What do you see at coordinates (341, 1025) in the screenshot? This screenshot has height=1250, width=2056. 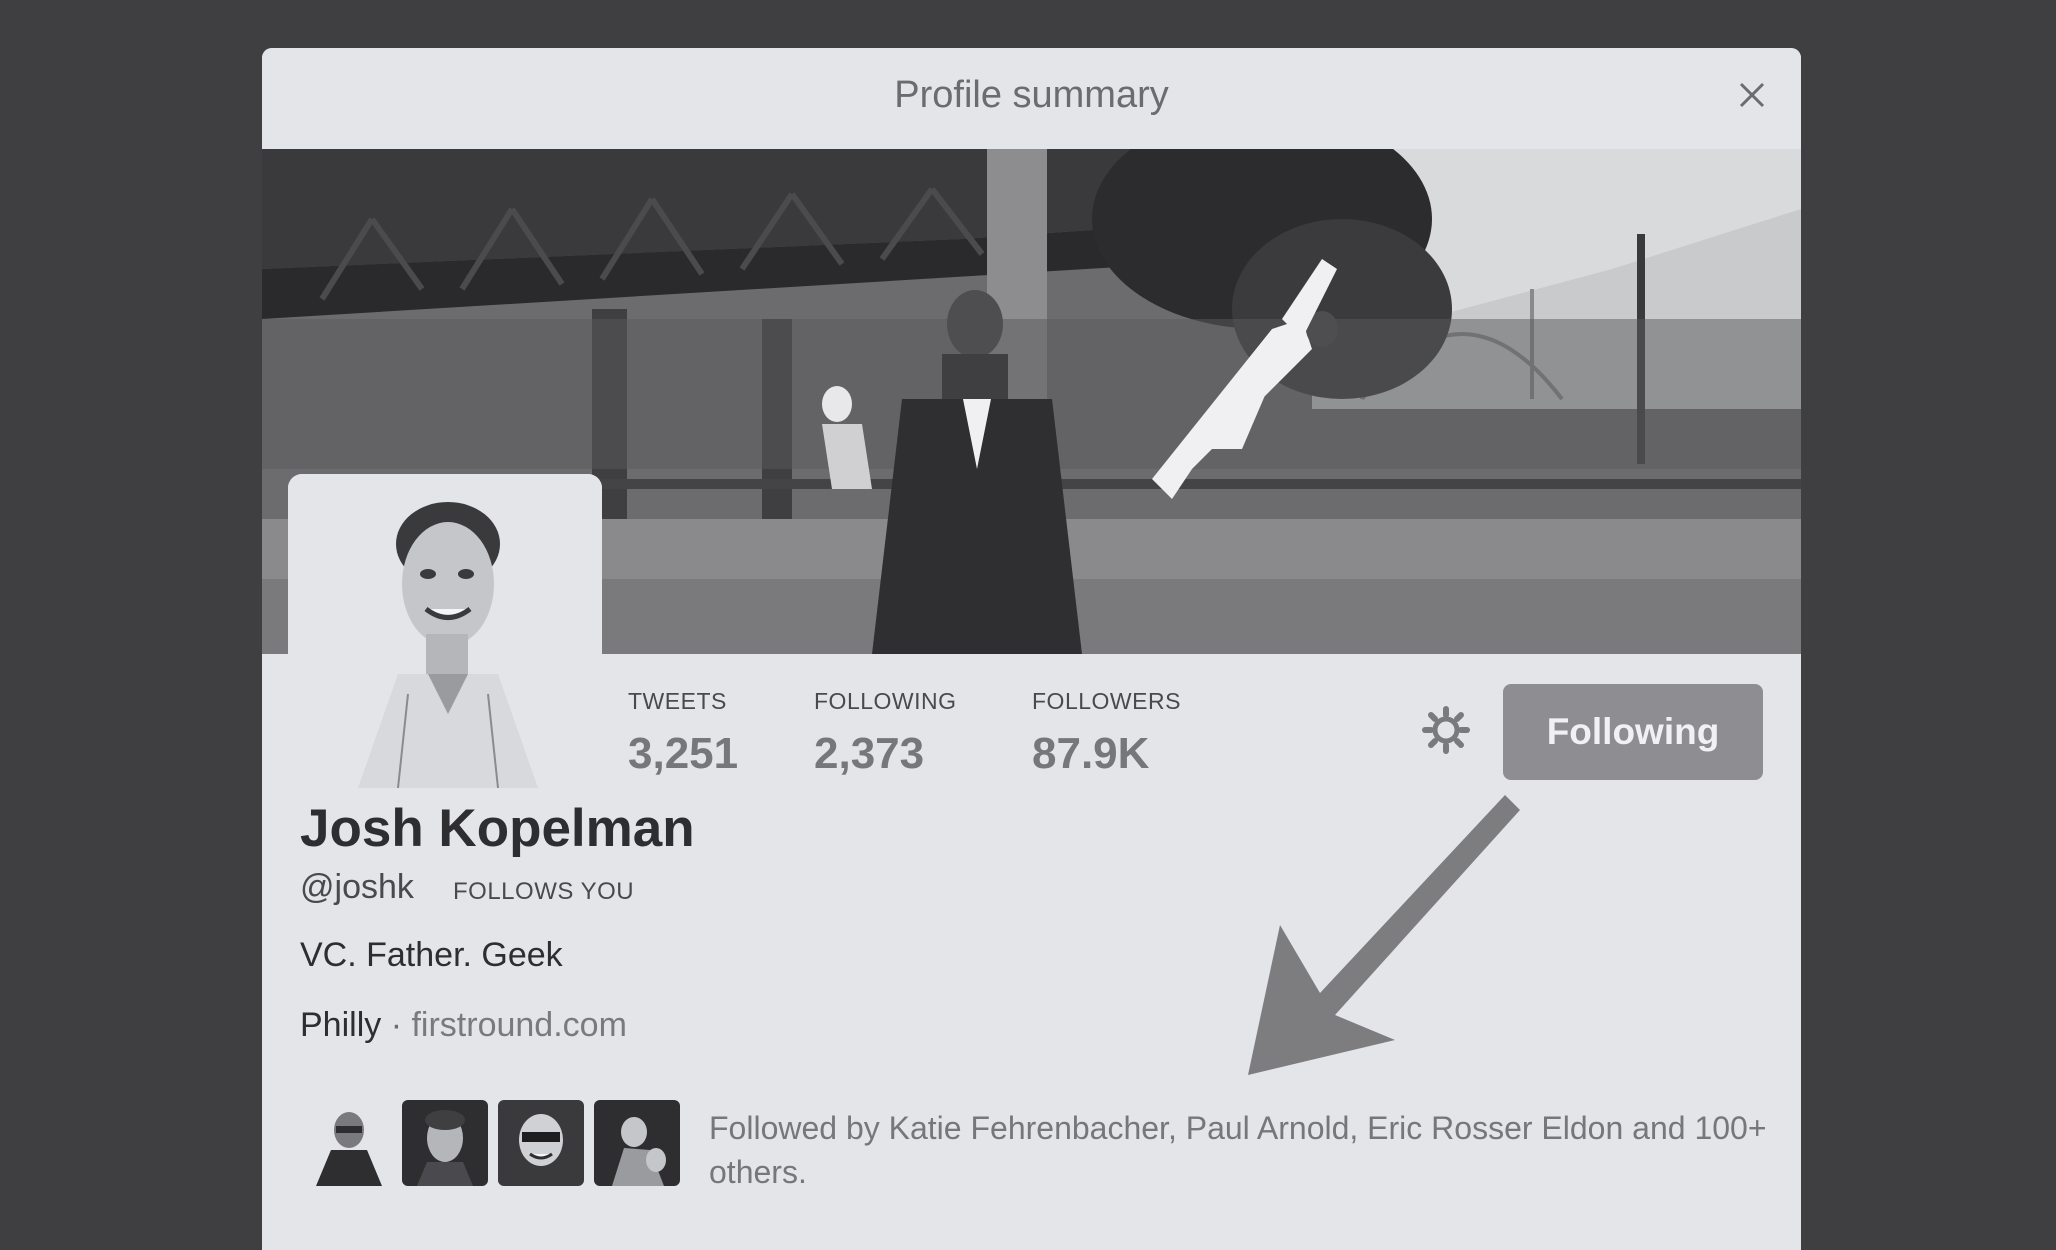 I see `profile-location: Philly` at bounding box center [341, 1025].